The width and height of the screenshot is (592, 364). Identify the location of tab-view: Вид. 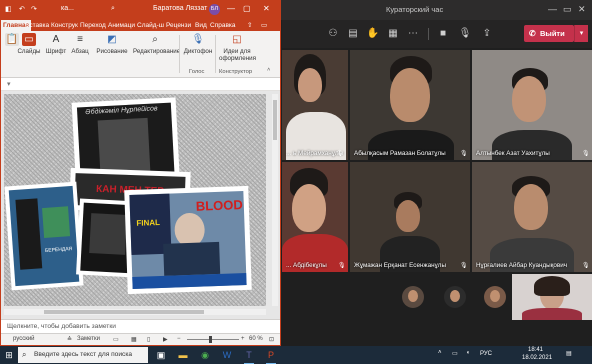
(201, 25).